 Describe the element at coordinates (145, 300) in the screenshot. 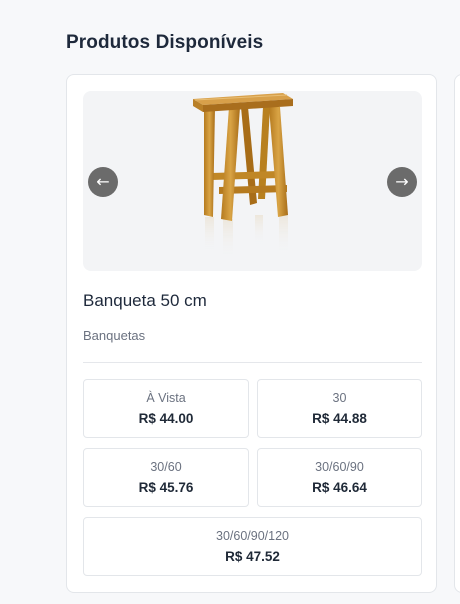

I see `product-name: Banqueta 50 cm` at that location.